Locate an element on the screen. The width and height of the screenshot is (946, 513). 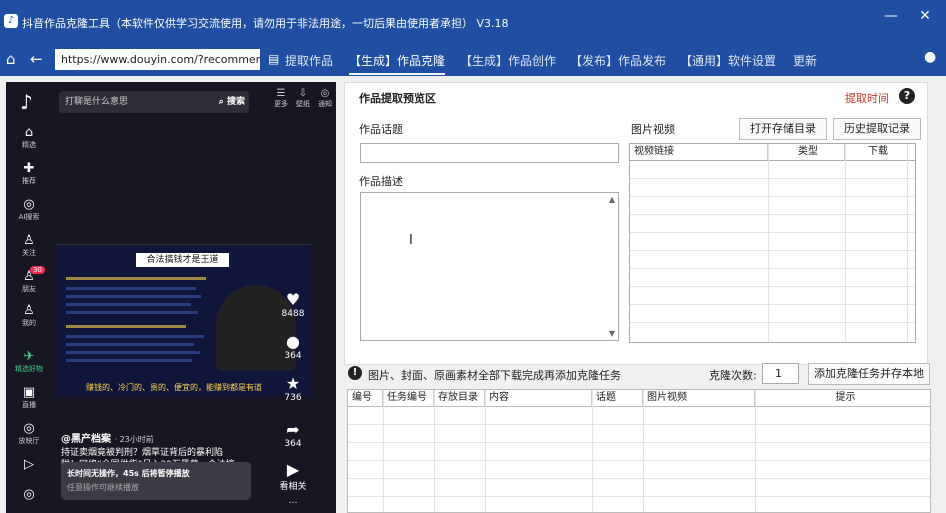
comment-button: ● 364 is located at coordinates (293, 346).